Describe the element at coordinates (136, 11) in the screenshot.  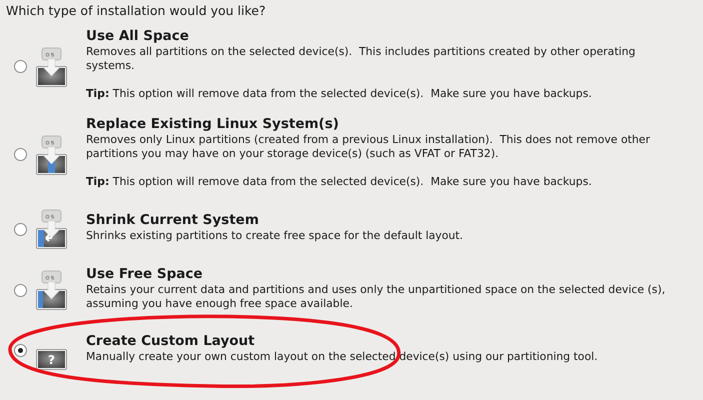
I see `question-text: Which type of installation would you like?` at that location.